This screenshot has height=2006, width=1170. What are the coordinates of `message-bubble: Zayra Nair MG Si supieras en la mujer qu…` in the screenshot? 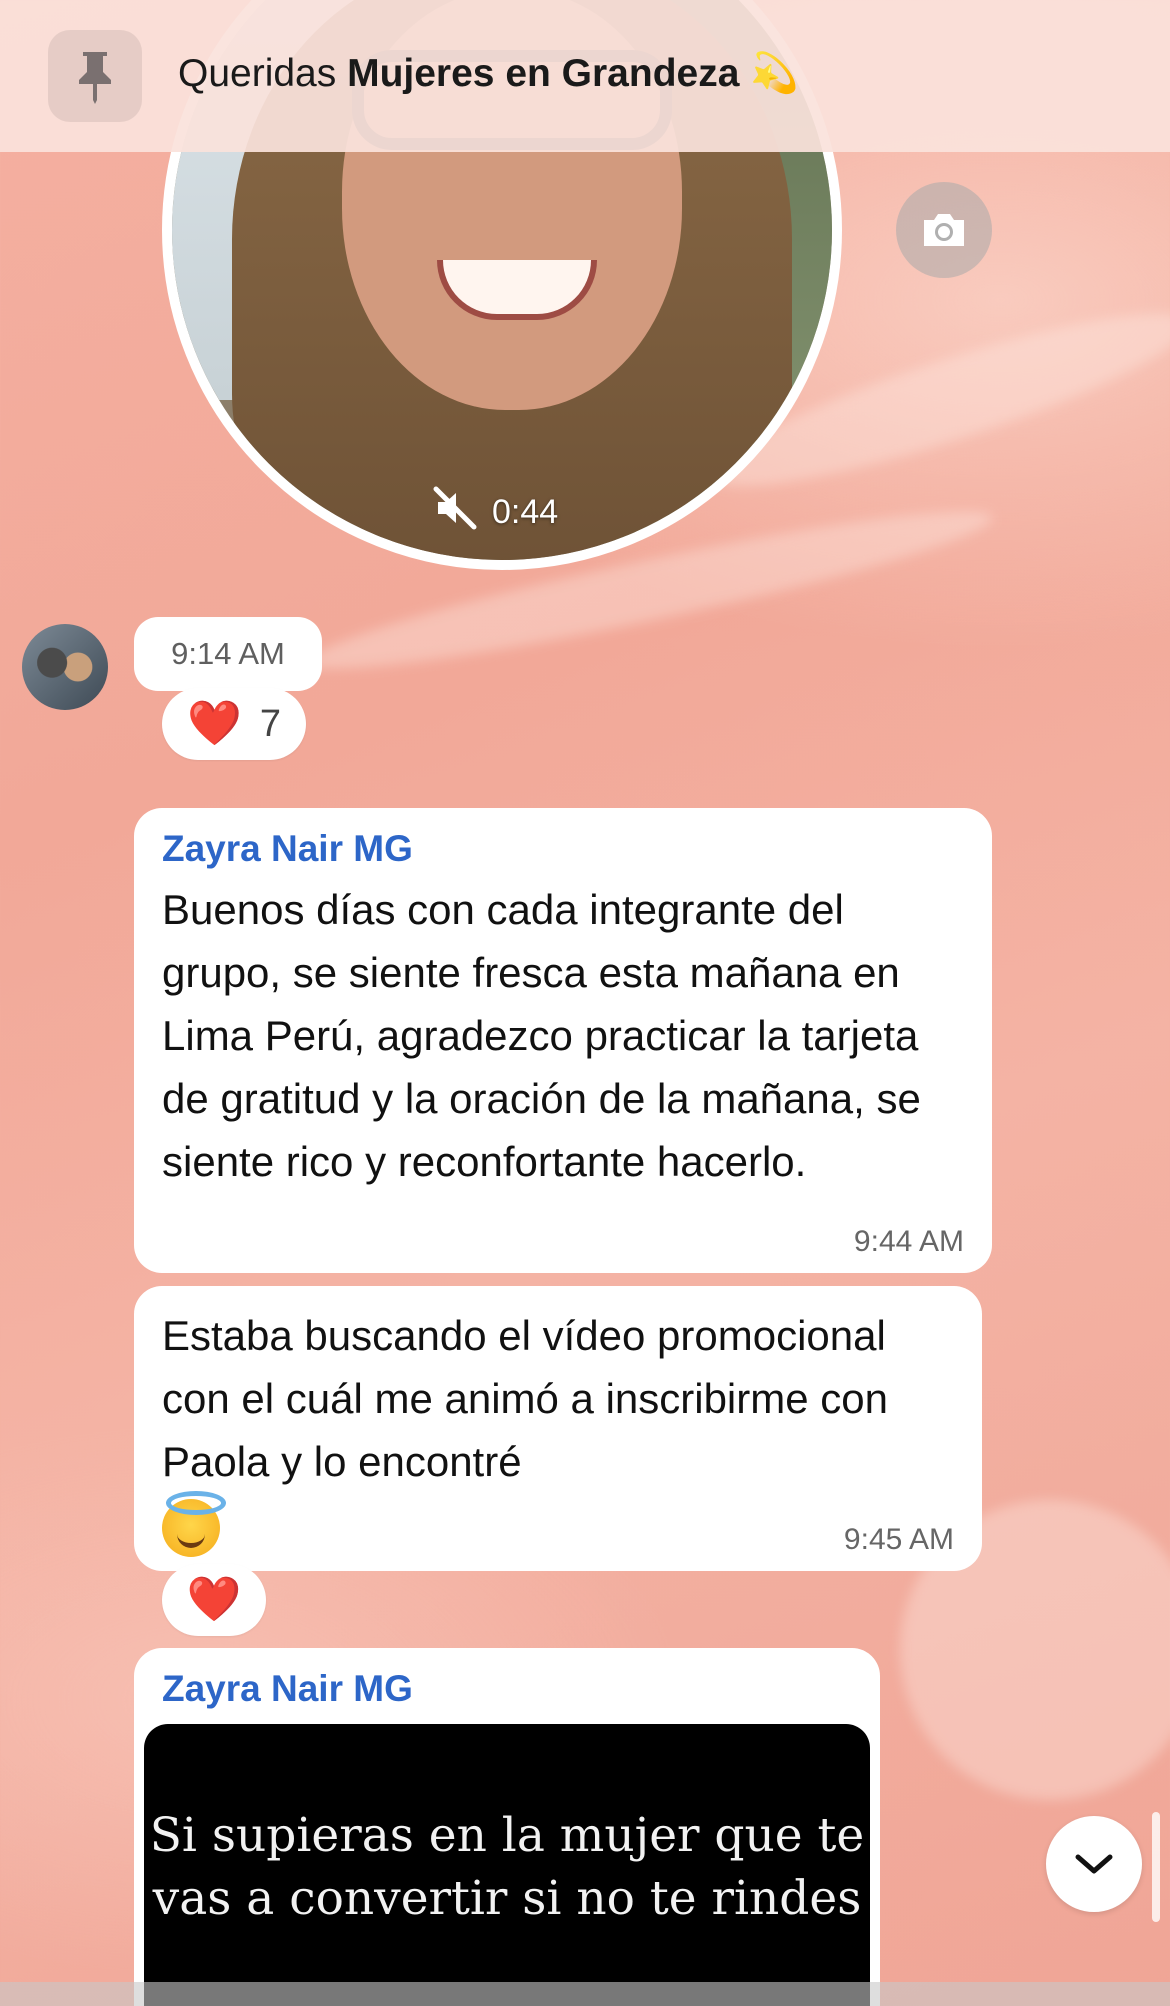 It's located at (507, 1827).